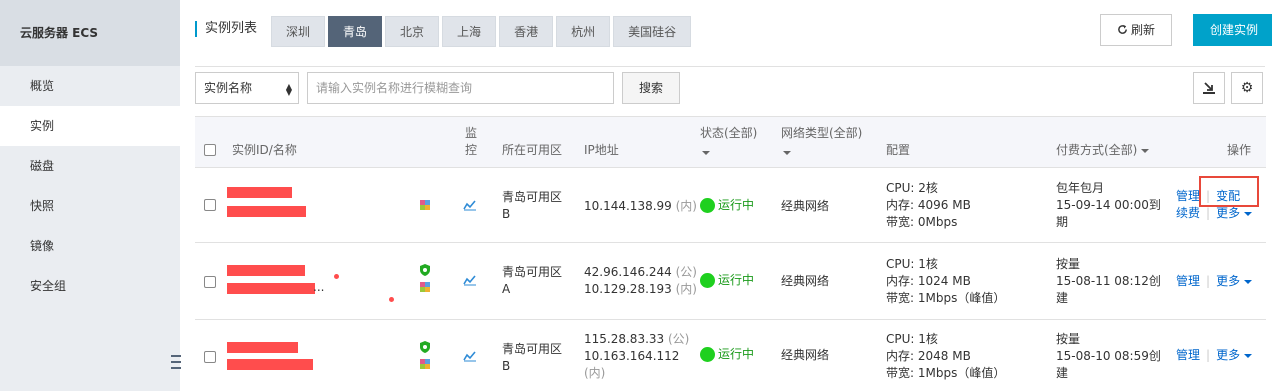 The image size is (1272, 391). What do you see at coordinates (336, 276) in the screenshot?
I see `redaction-dot` at bounding box center [336, 276].